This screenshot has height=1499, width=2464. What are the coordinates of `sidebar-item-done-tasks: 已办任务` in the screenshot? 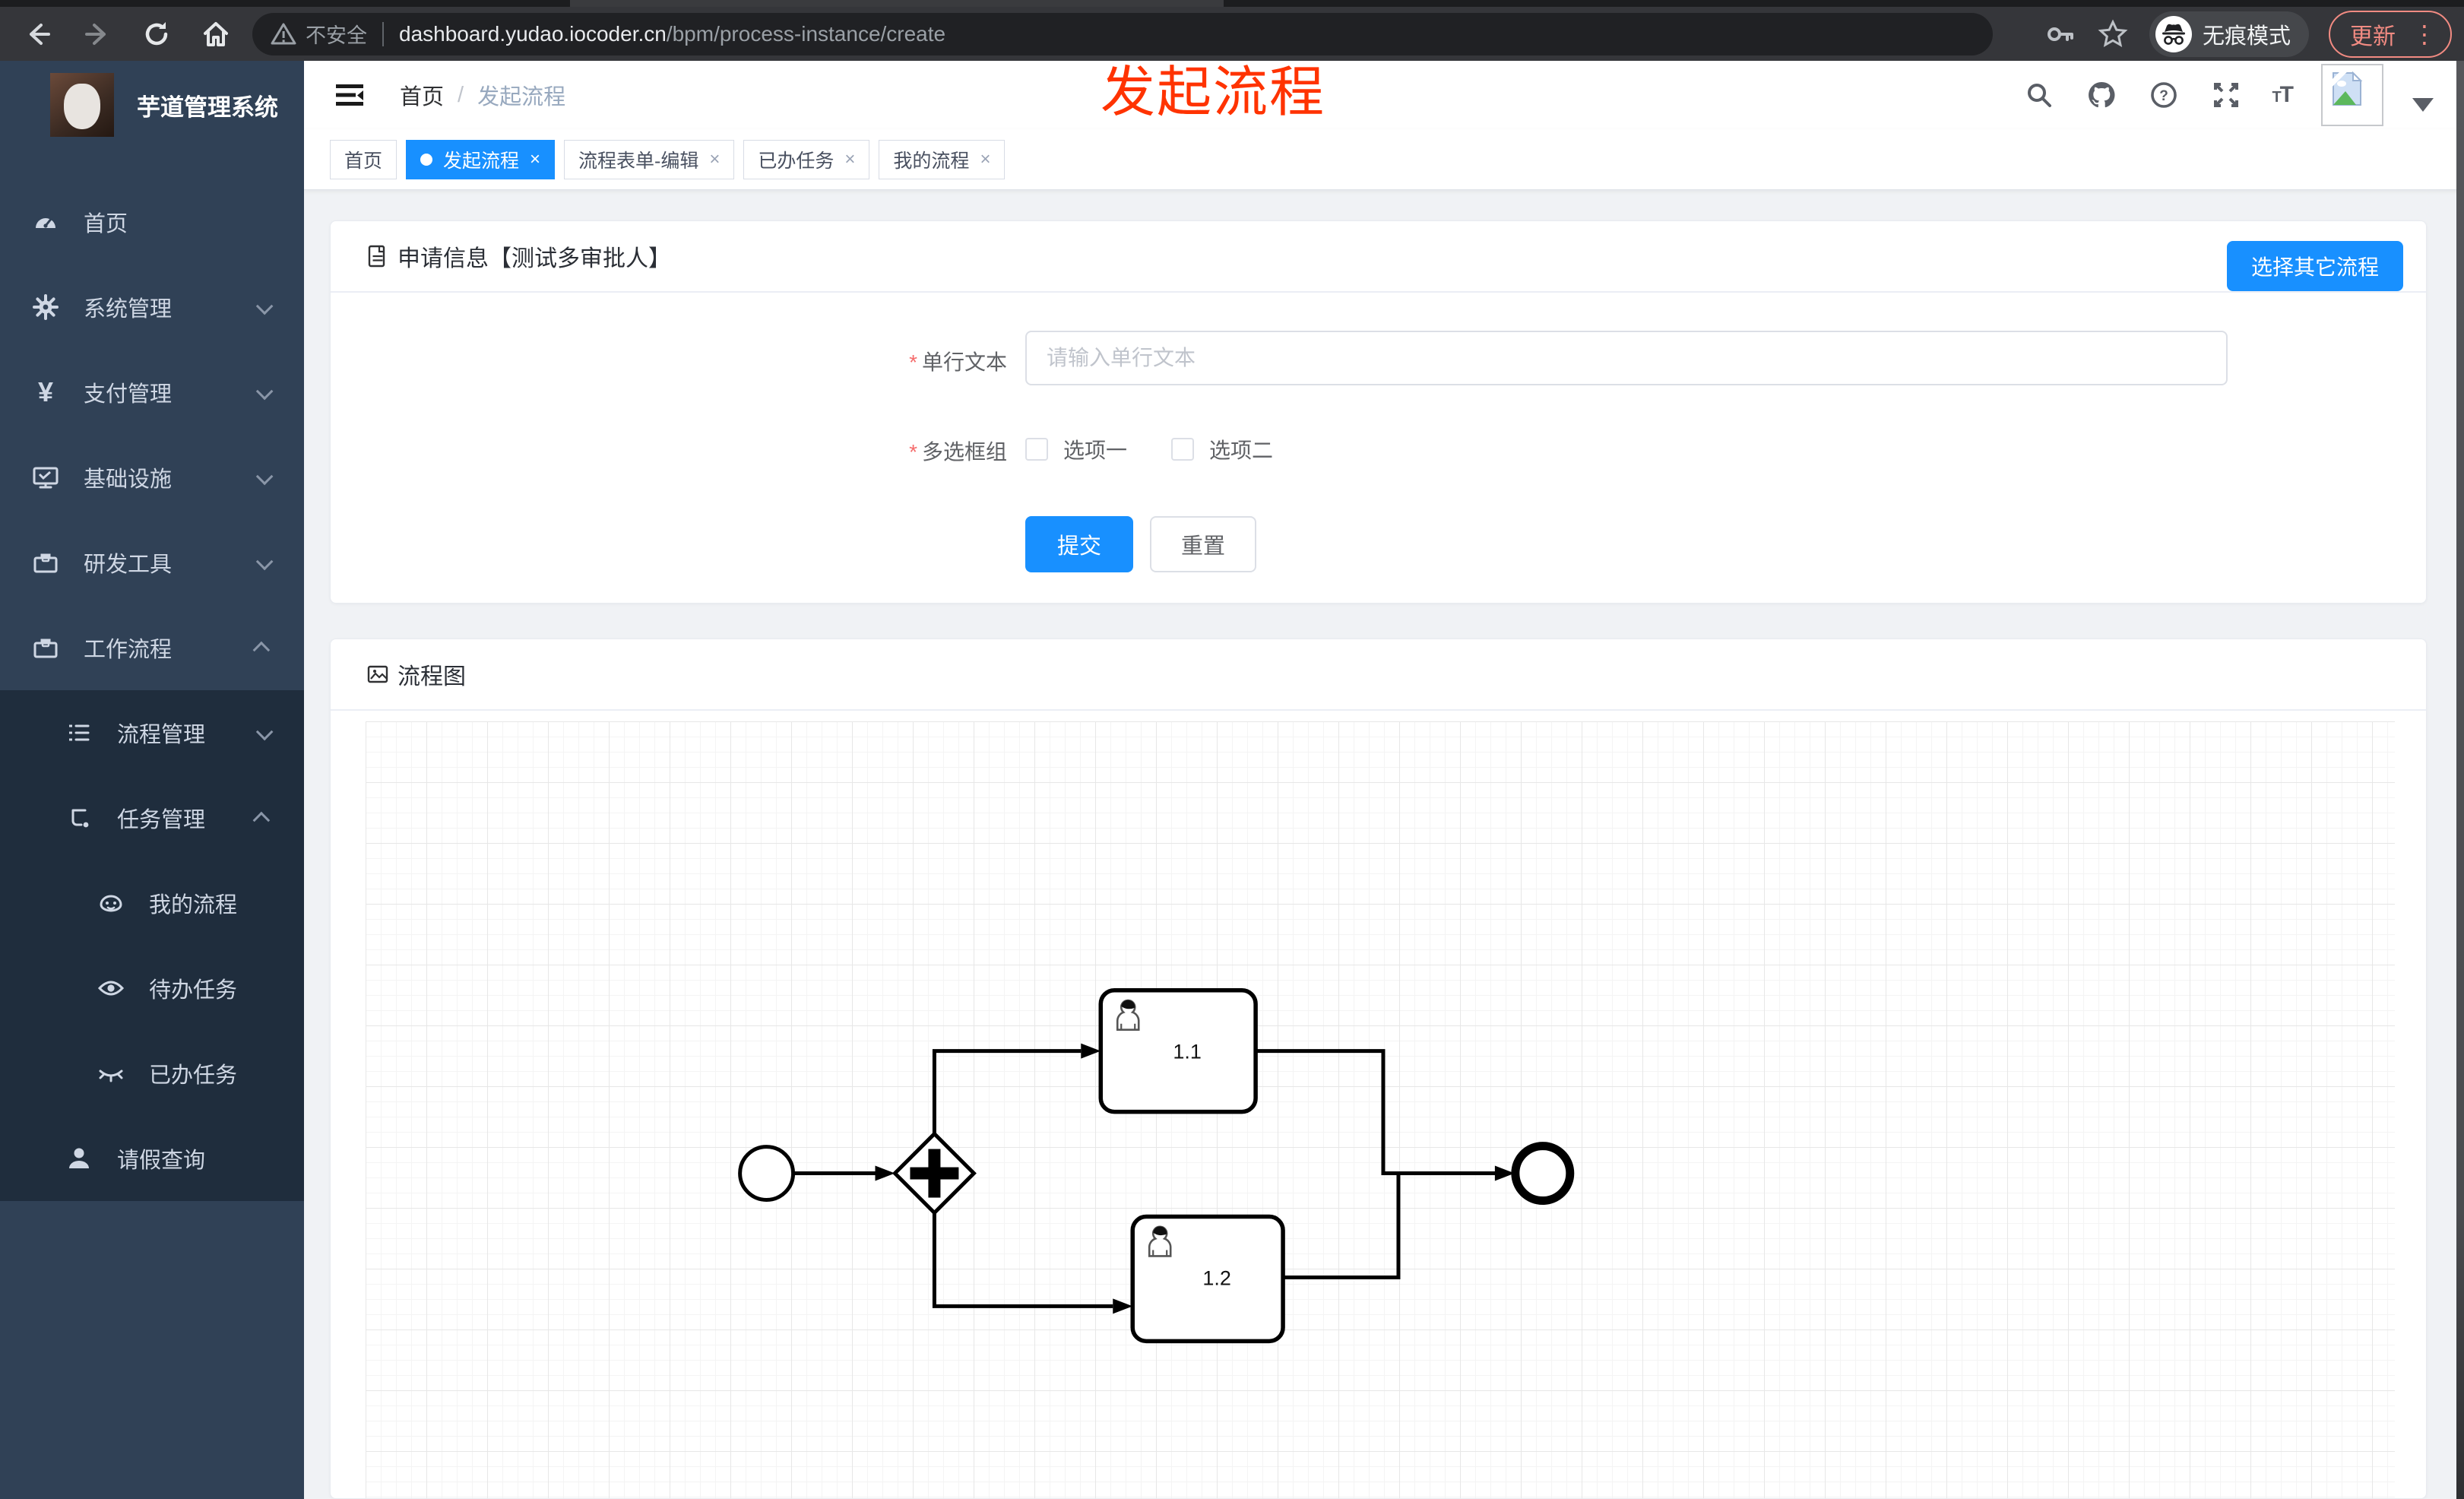 It's located at (152, 1074).